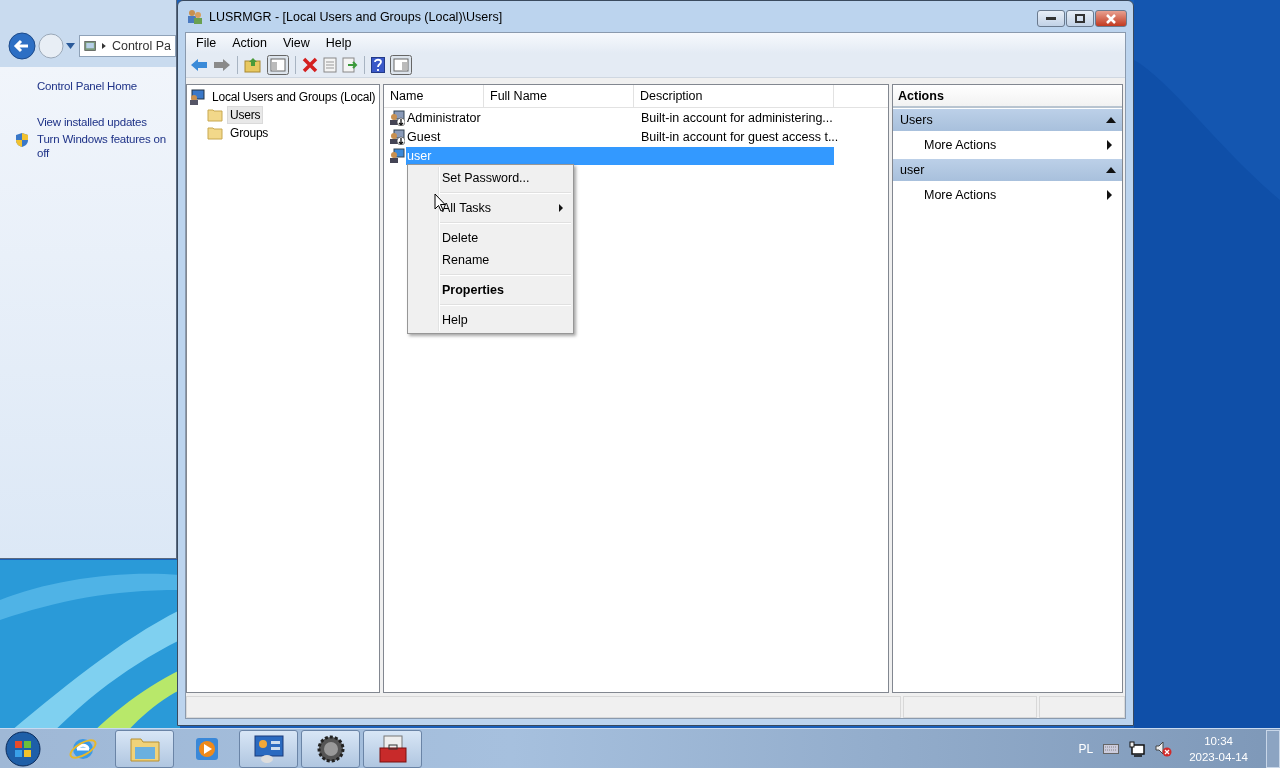 Image resolution: width=1280 pixels, height=768 pixels. Describe the element at coordinates (401, 65) in the screenshot. I see `action-pane-icon` at that location.